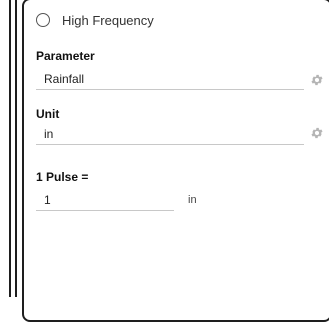  What do you see at coordinates (47, 200) in the screenshot?
I see `pulse-value: 1` at bounding box center [47, 200].